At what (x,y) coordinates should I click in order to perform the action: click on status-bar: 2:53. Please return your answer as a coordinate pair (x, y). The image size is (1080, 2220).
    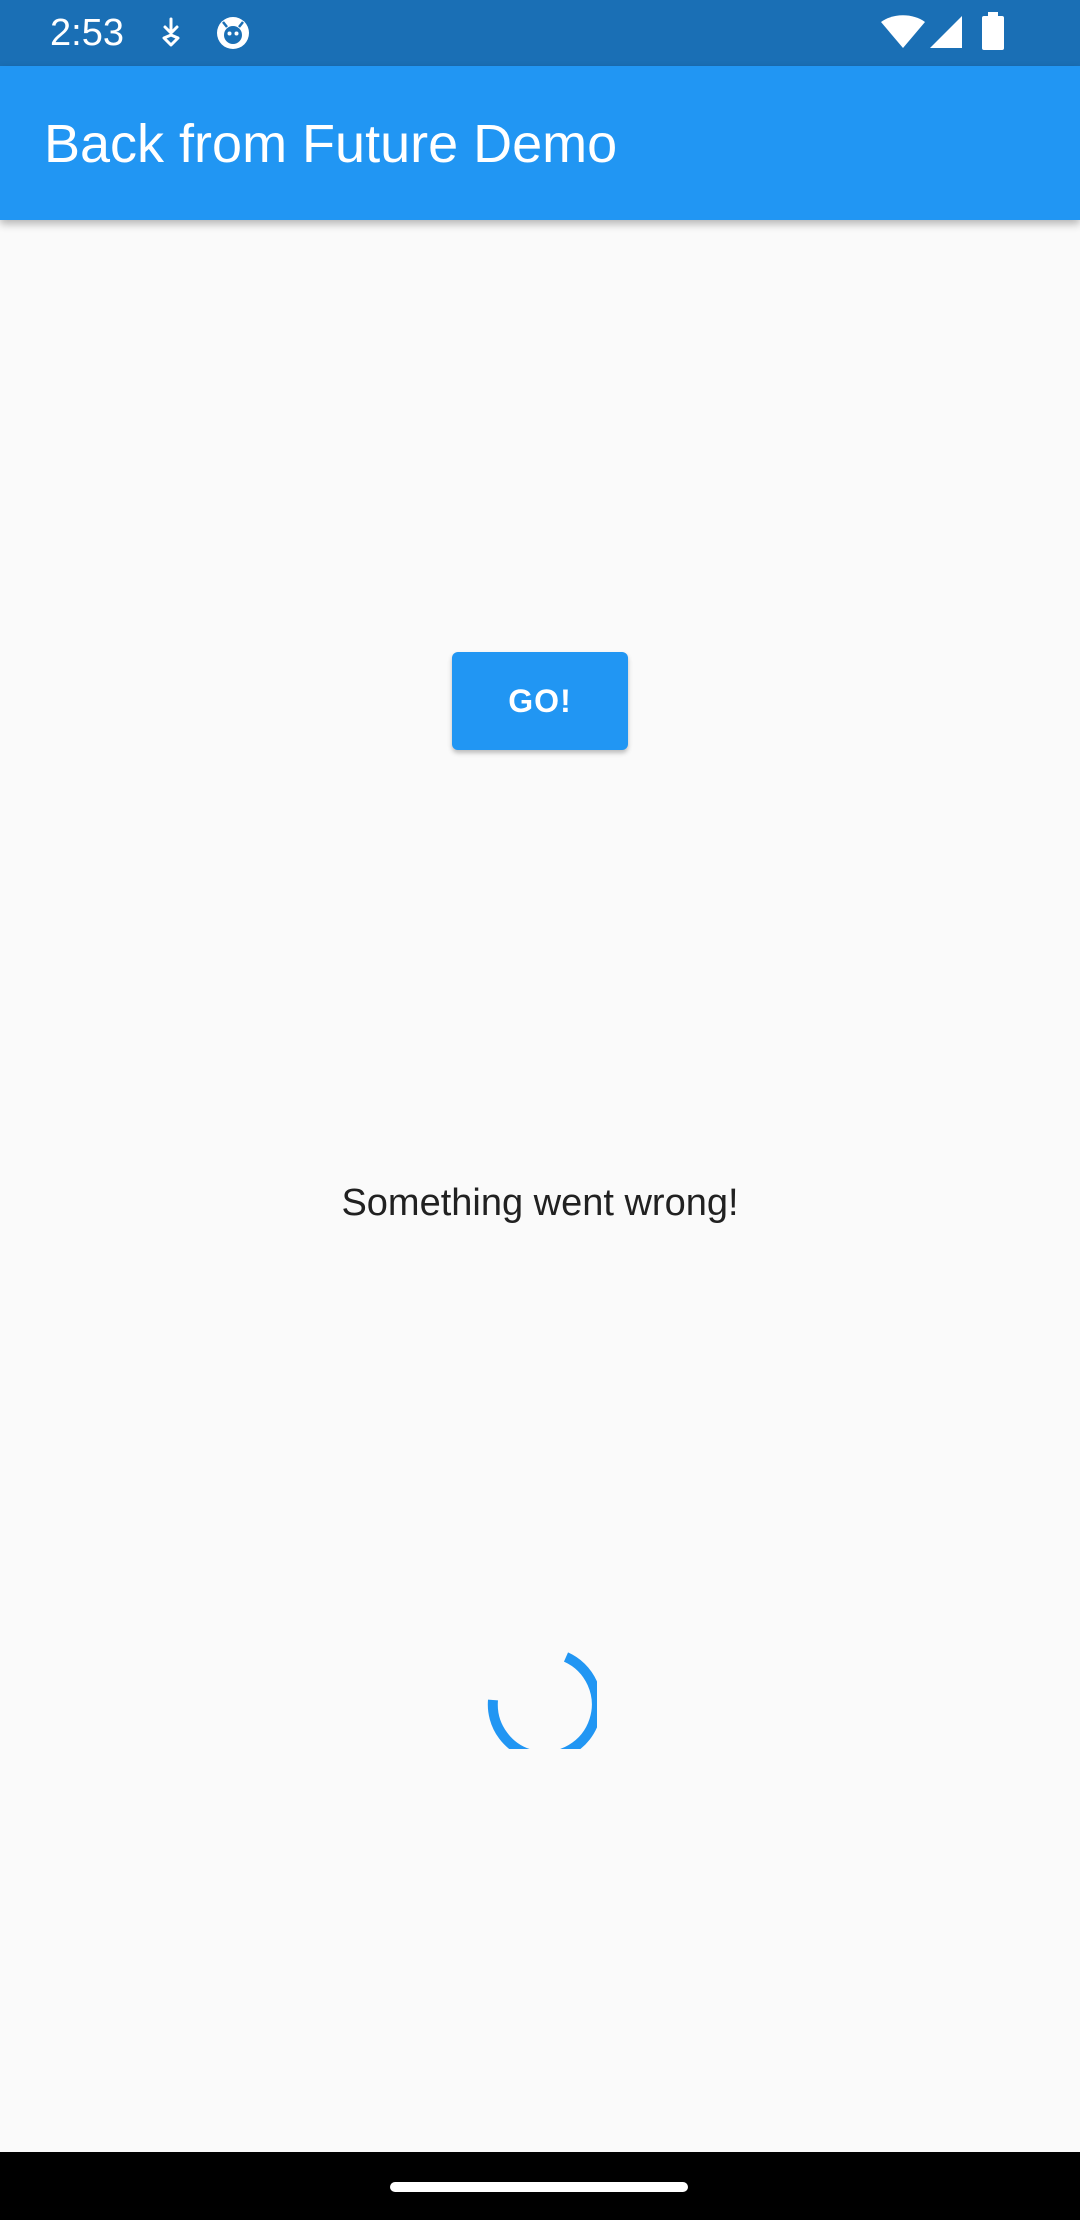
    Looking at the image, I should click on (540, 33).